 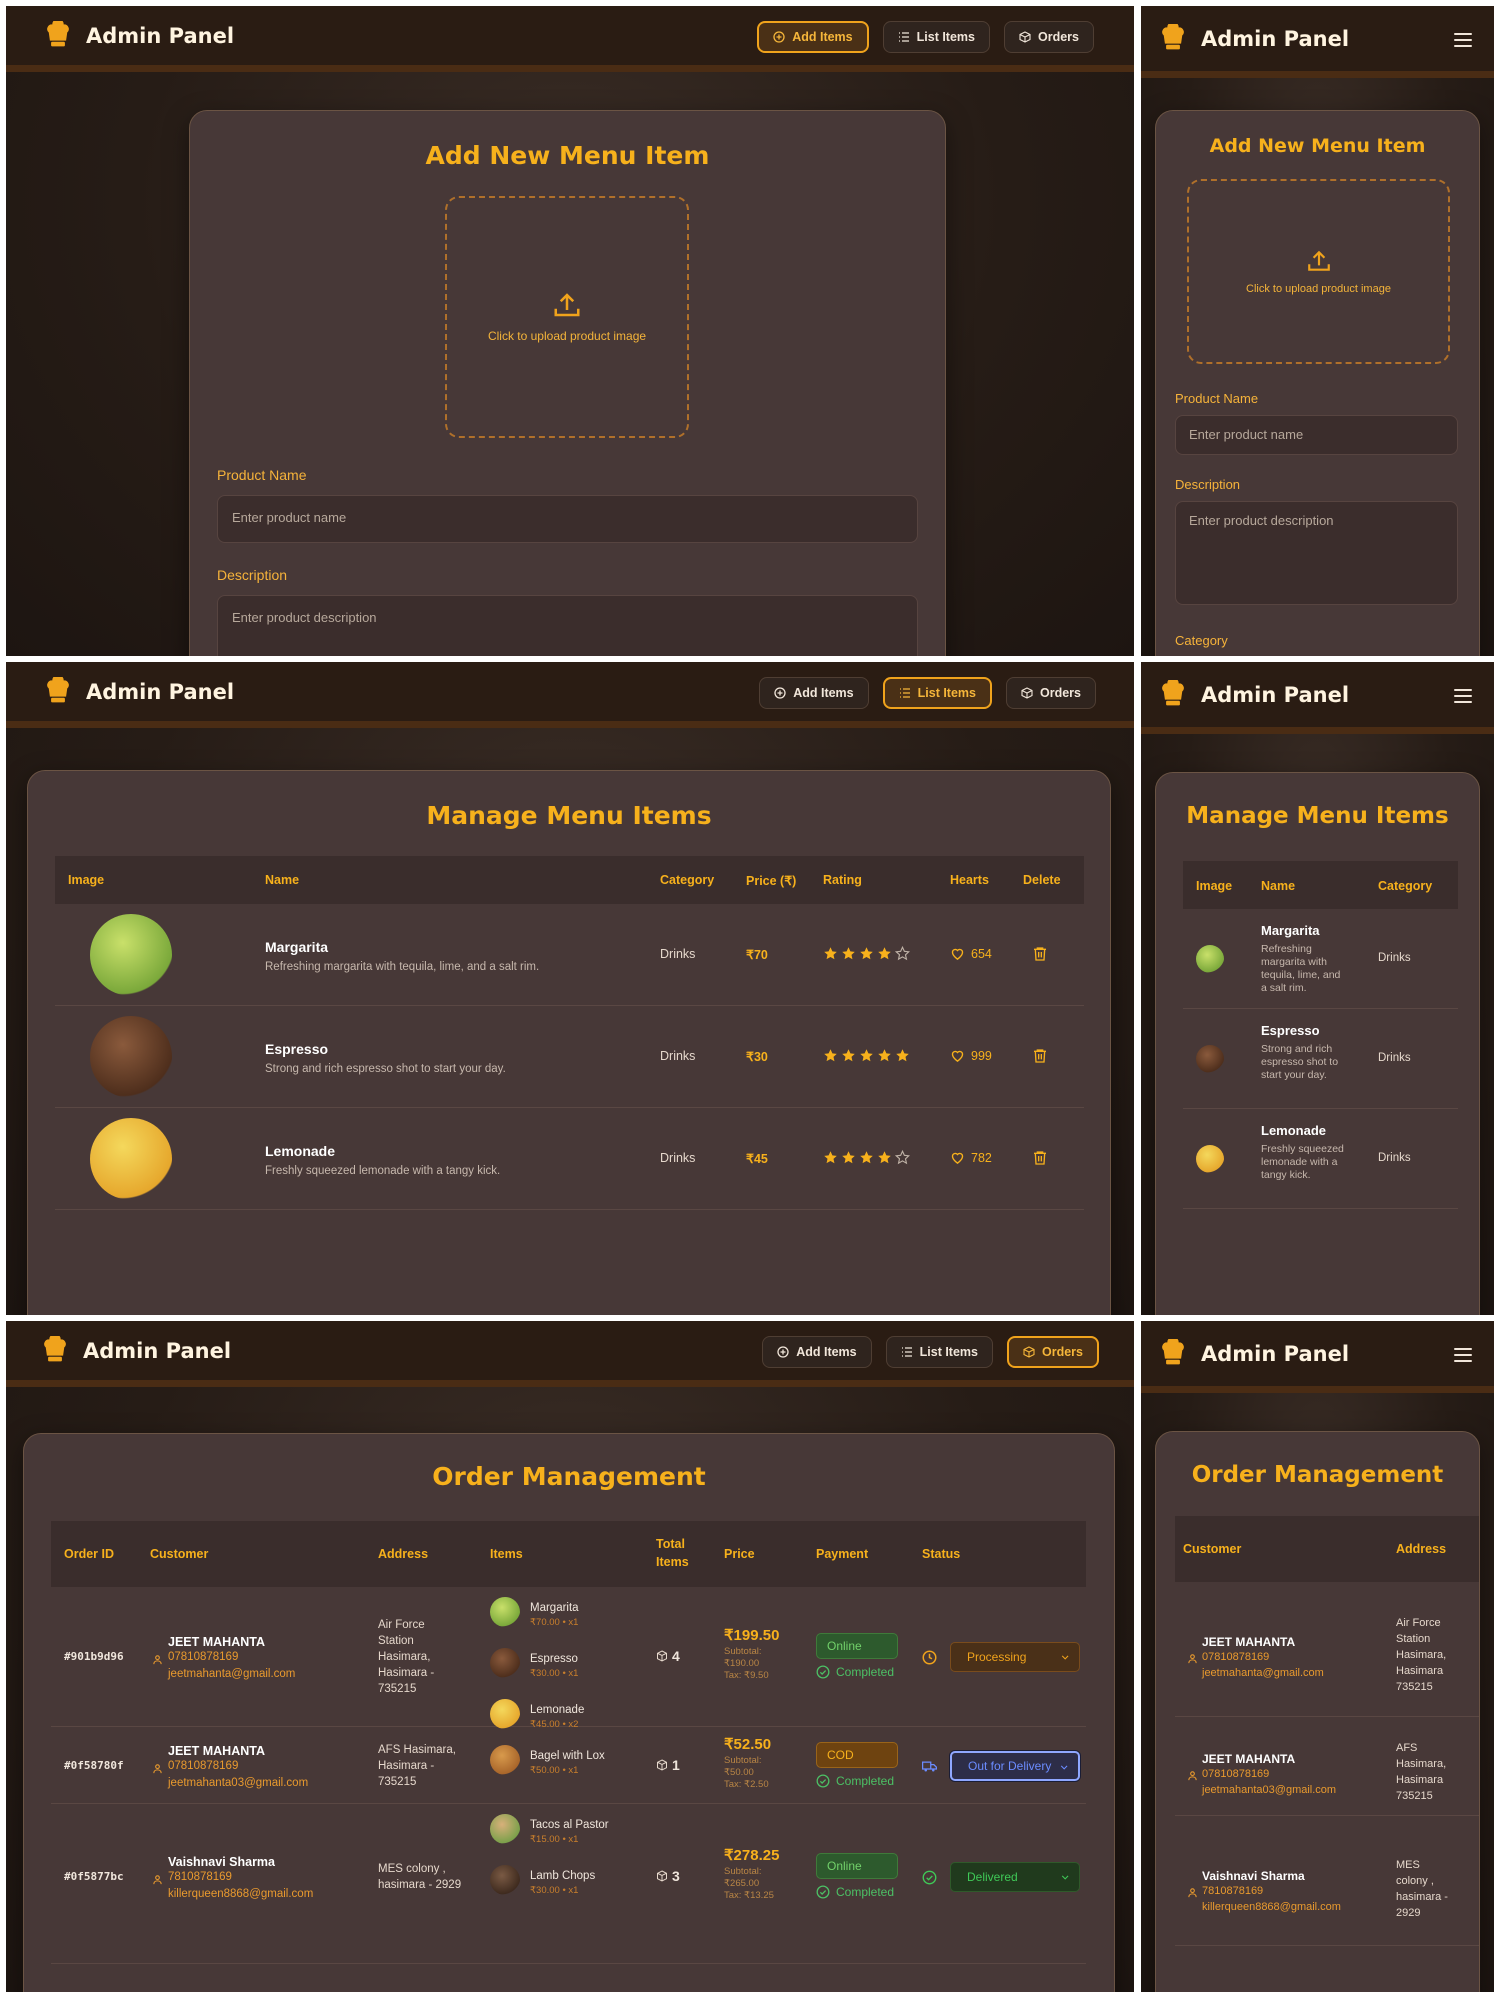 What do you see at coordinates (1263, 1673) in the screenshot?
I see `customer-email: jeetmahanta@gmail.com` at bounding box center [1263, 1673].